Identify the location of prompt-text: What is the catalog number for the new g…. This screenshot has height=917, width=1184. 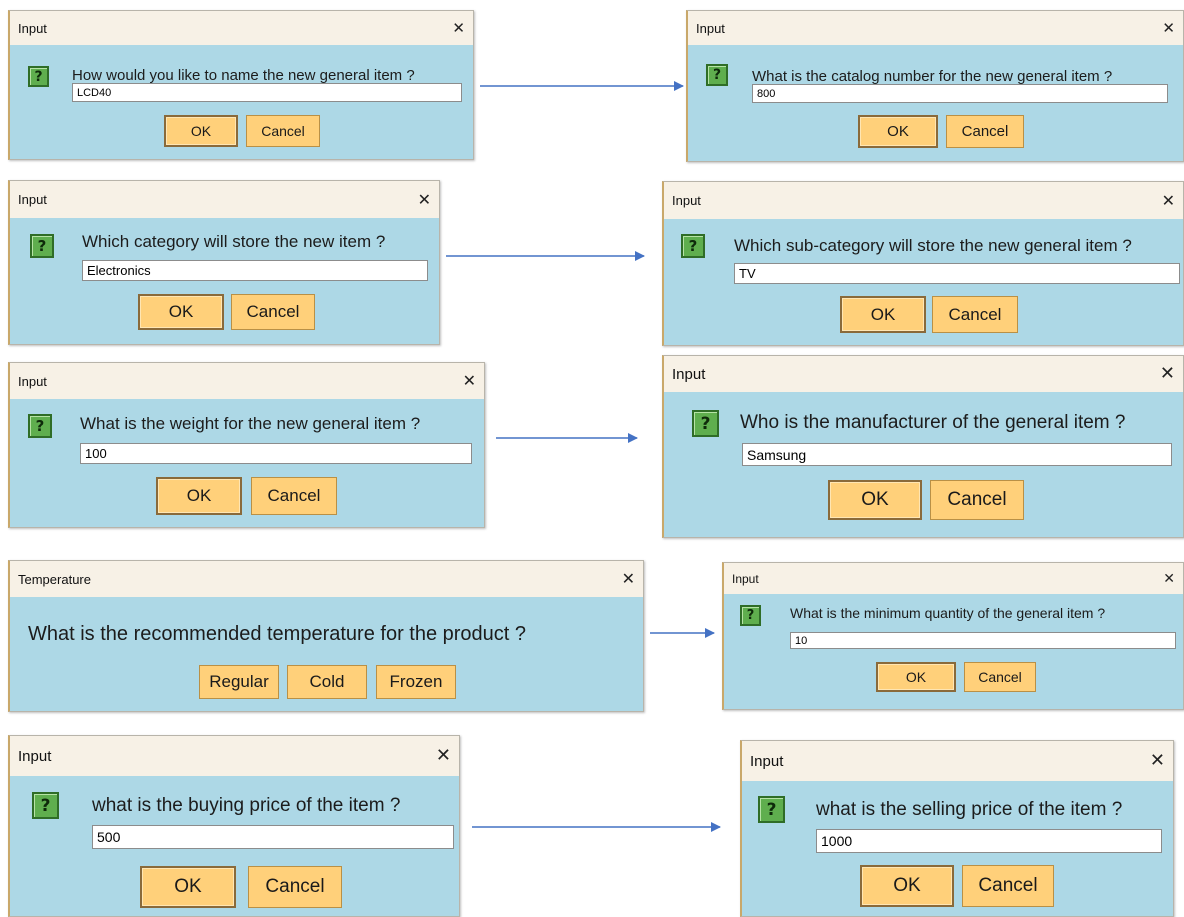
(932, 76).